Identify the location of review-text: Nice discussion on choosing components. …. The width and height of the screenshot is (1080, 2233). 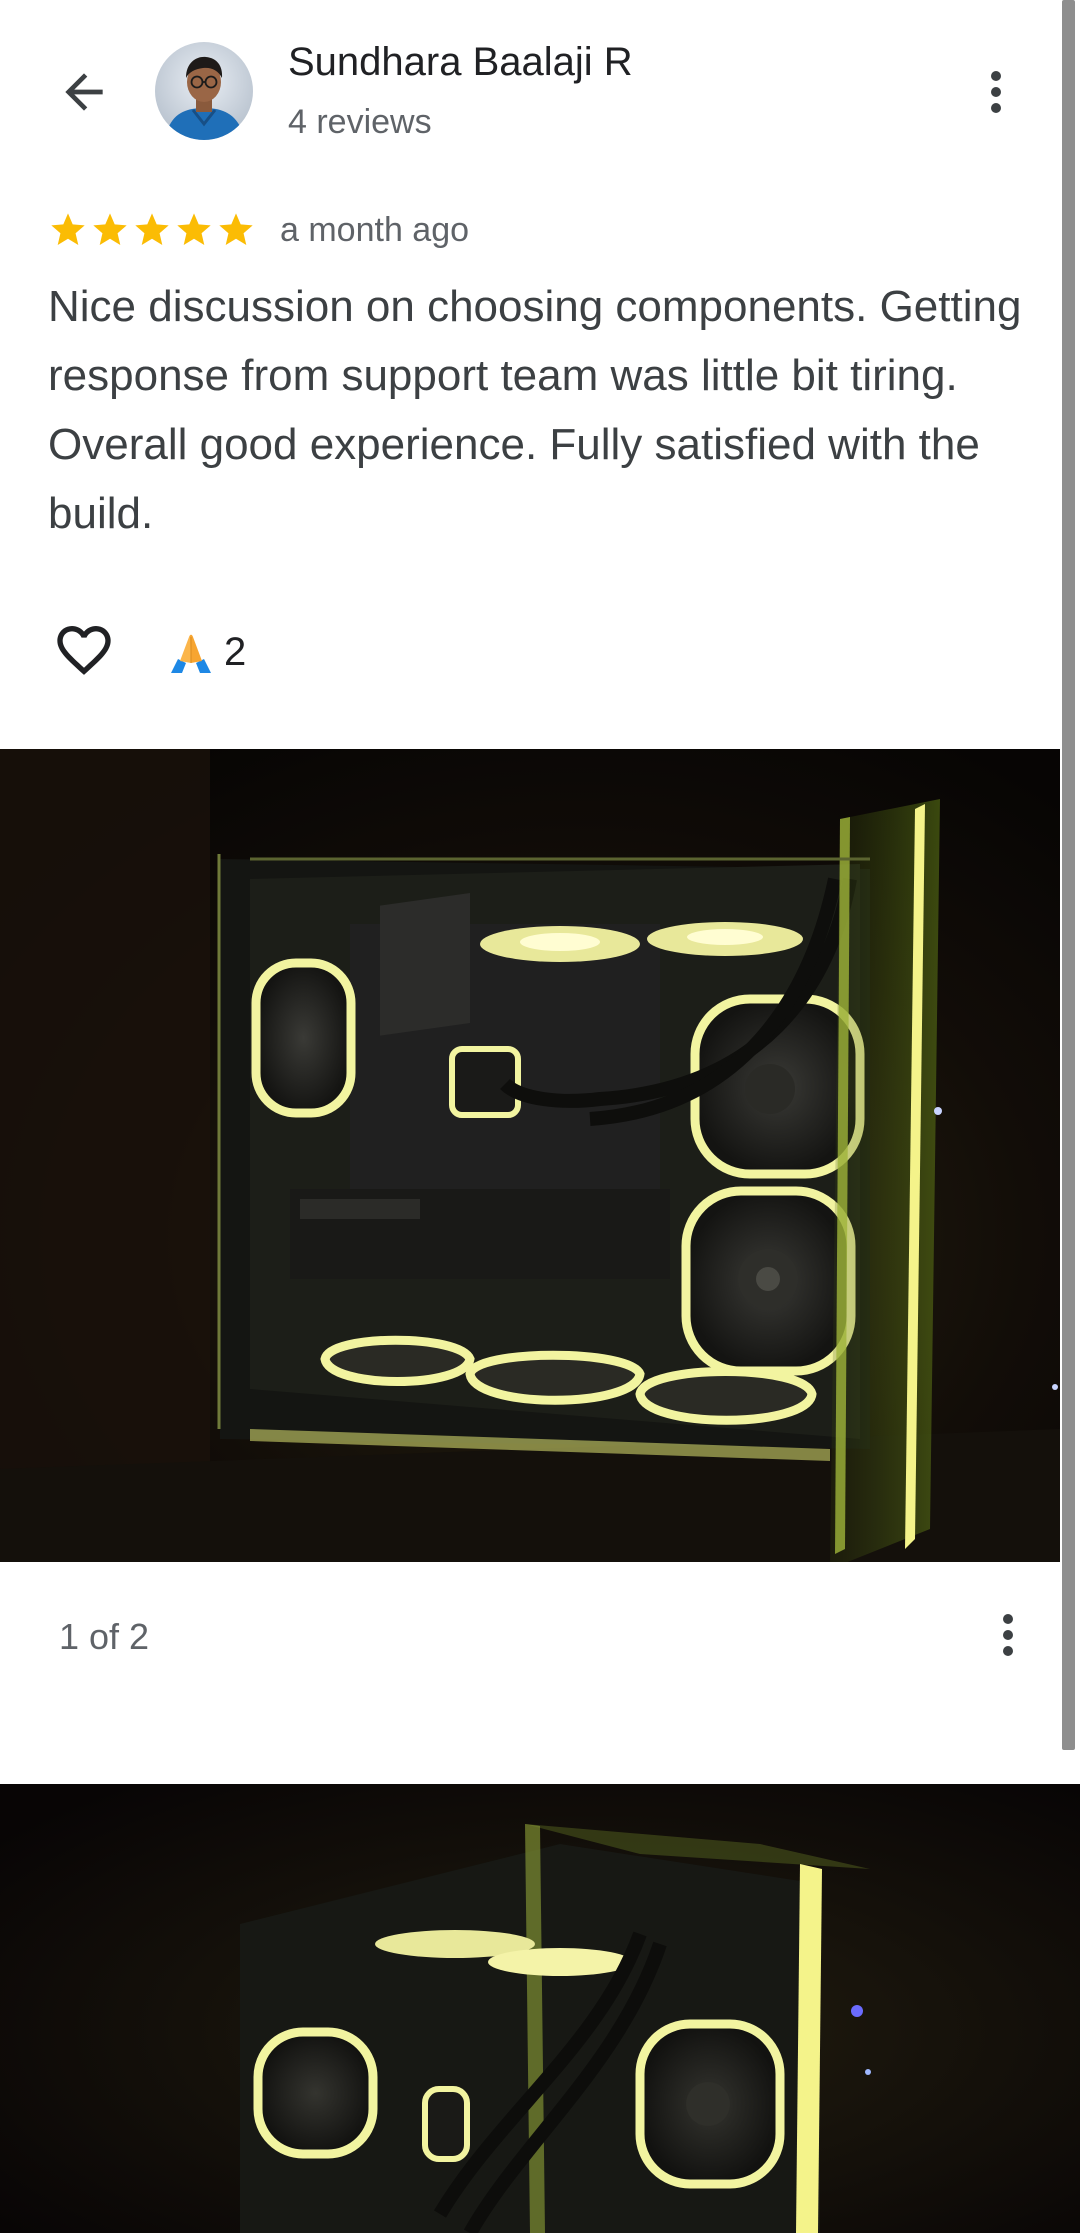
(535, 410).